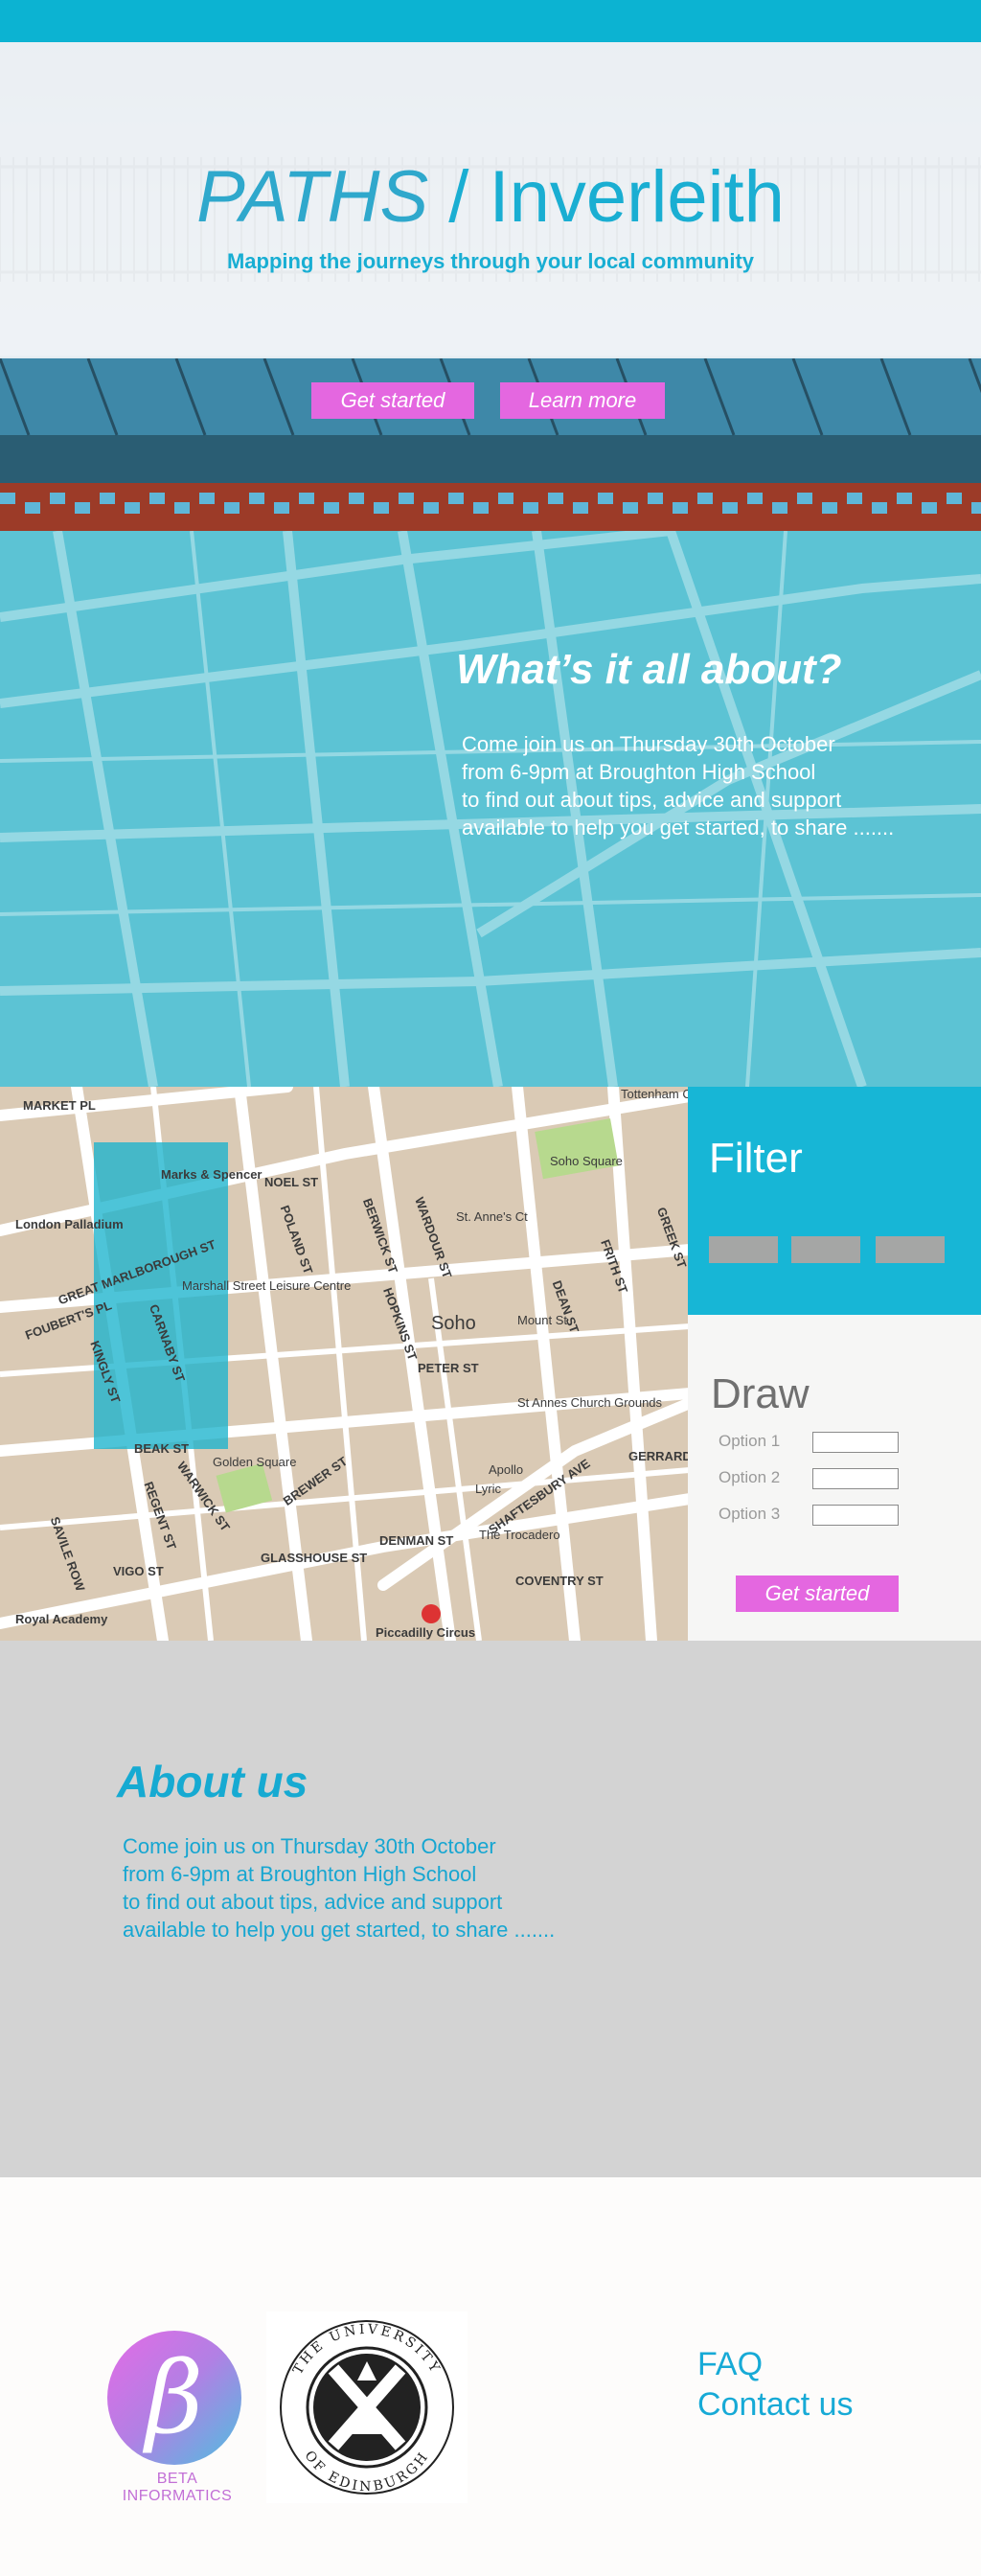  Describe the element at coordinates (211, 1174) in the screenshot. I see `map-label: Marks & Spencer` at that location.